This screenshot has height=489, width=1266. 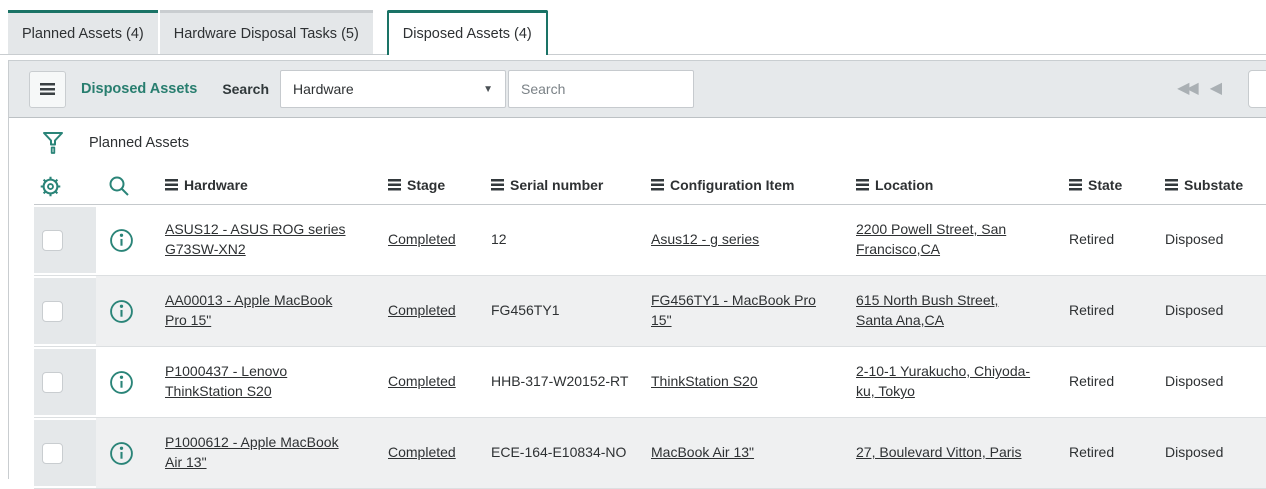 What do you see at coordinates (744, 186) in the screenshot?
I see `column-header-configuration-item: Configuration Item` at bounding box center [744, 186].